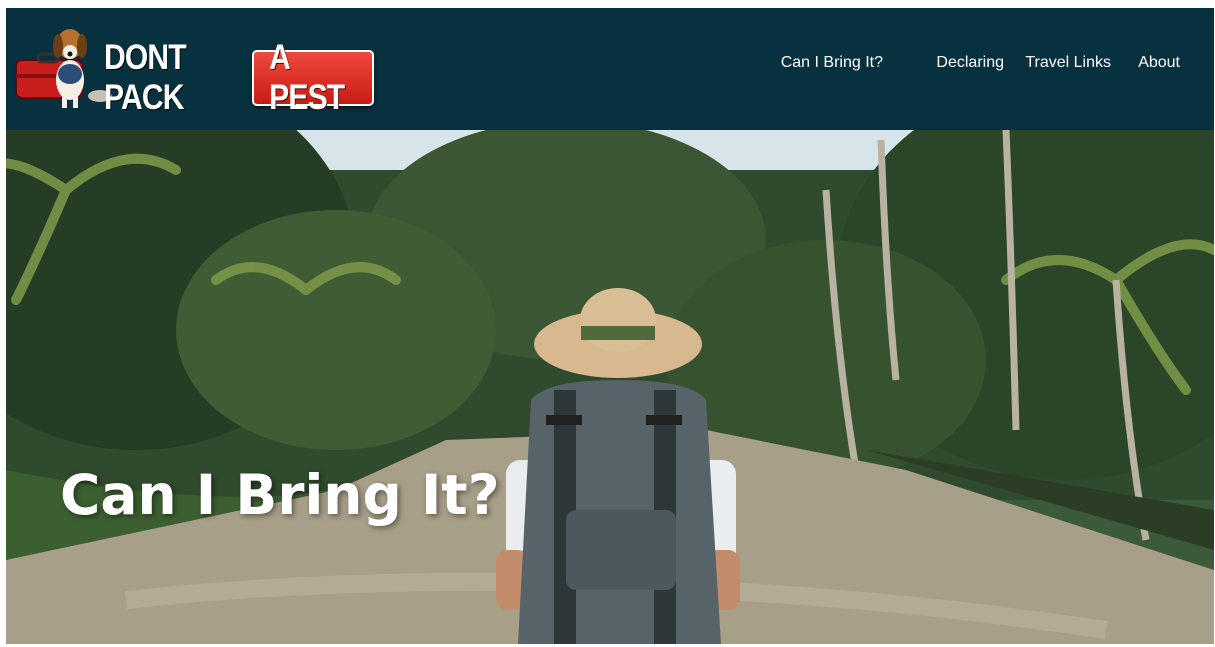 The height and width of the screenshot is (647, 1215). I want to click on nav-link-about: About, so click(1159, 63).